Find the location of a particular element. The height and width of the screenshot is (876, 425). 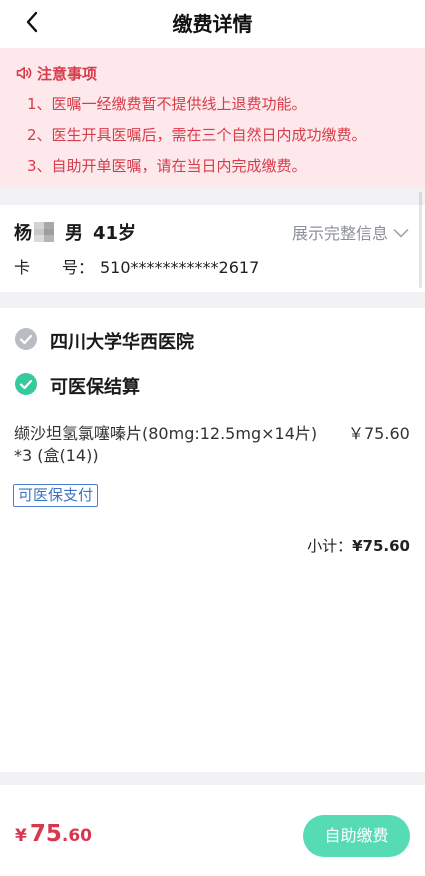

patient-gender: 男 is located at coordinates (74, 233).